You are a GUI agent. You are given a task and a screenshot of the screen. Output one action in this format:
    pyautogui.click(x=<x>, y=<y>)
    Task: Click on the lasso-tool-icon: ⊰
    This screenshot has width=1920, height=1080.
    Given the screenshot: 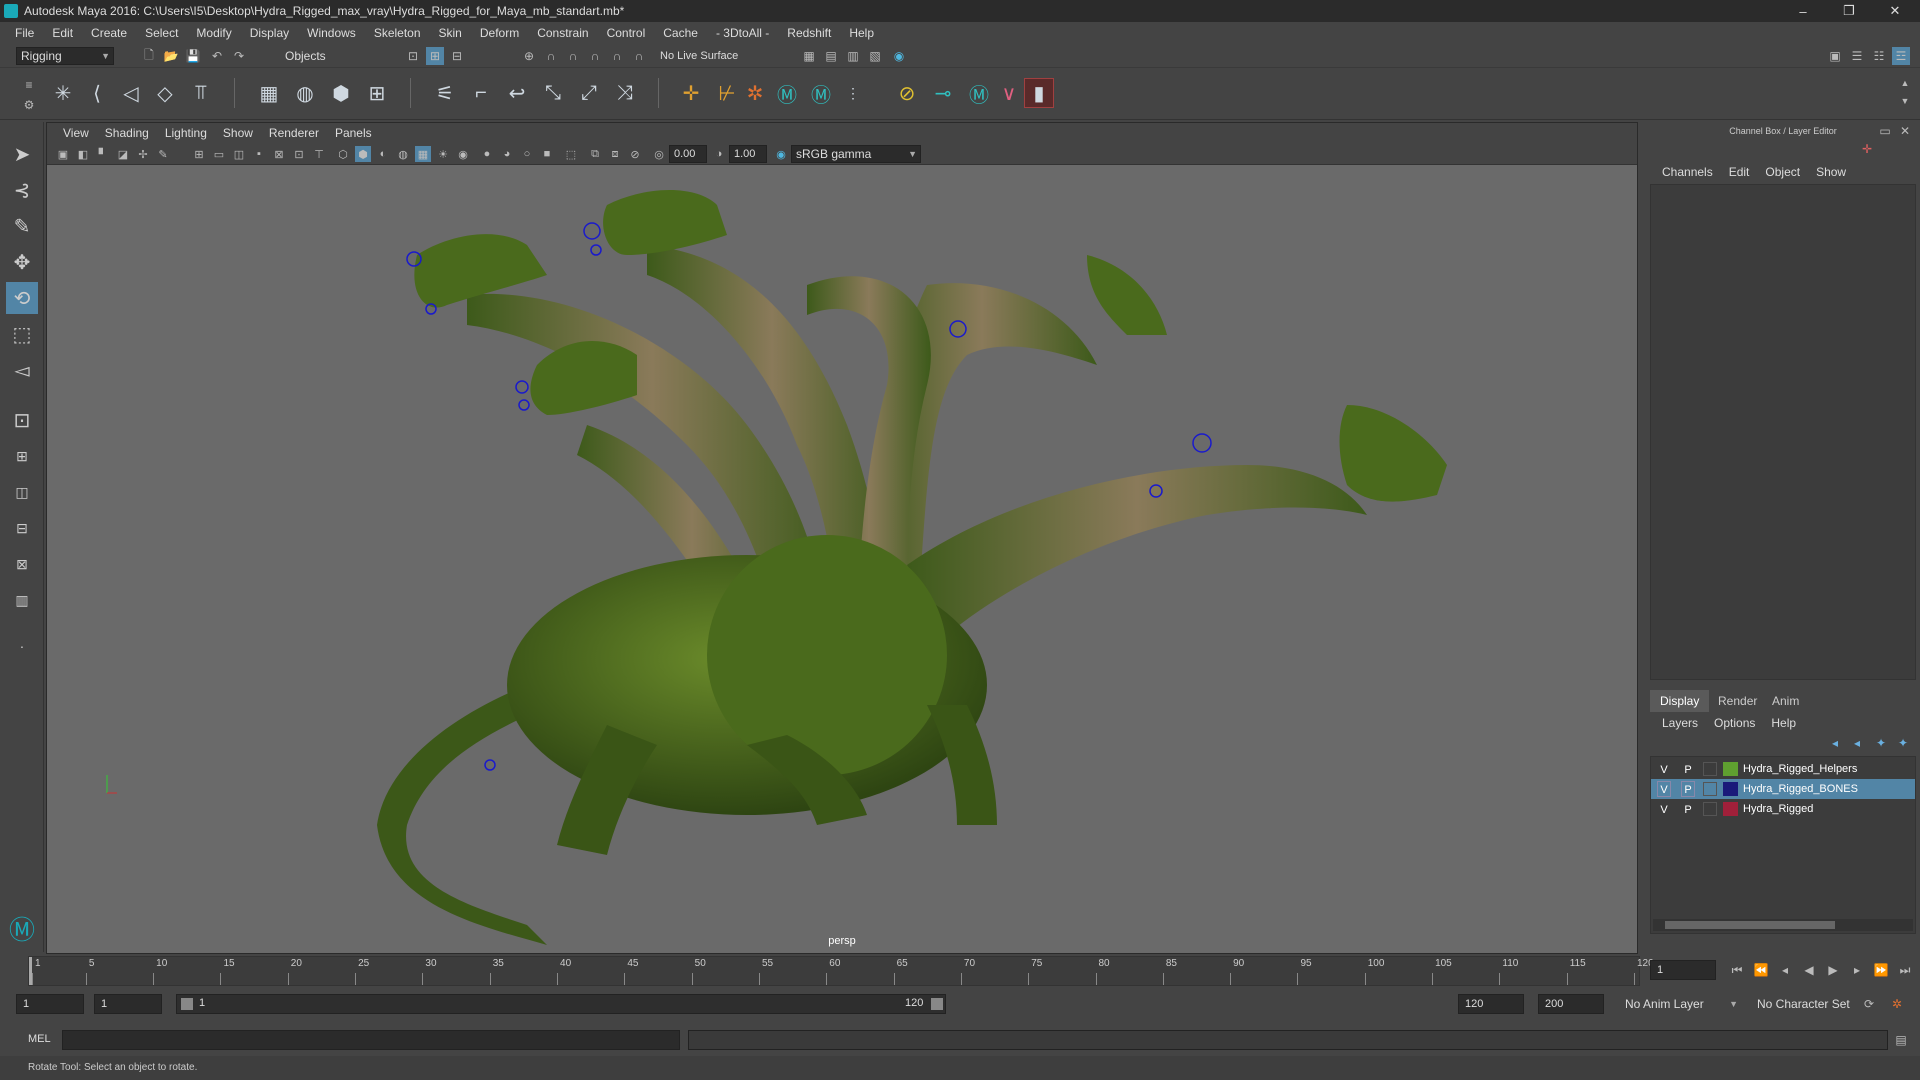 What is the action you would take?
    pyautogui.click(x=22, y=190)
    